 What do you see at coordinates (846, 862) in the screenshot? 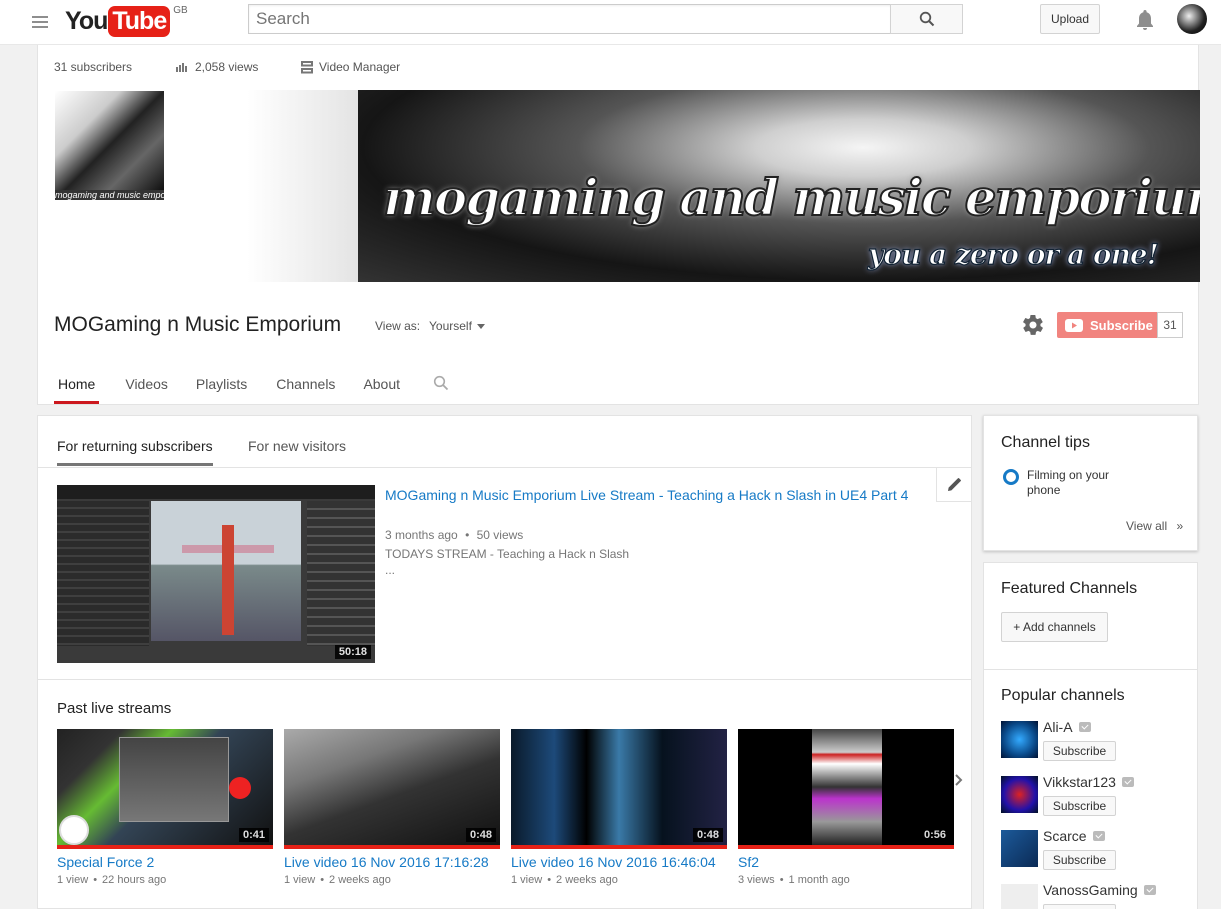
I see `video-title: Sf2` at bounding box center [846, 862].